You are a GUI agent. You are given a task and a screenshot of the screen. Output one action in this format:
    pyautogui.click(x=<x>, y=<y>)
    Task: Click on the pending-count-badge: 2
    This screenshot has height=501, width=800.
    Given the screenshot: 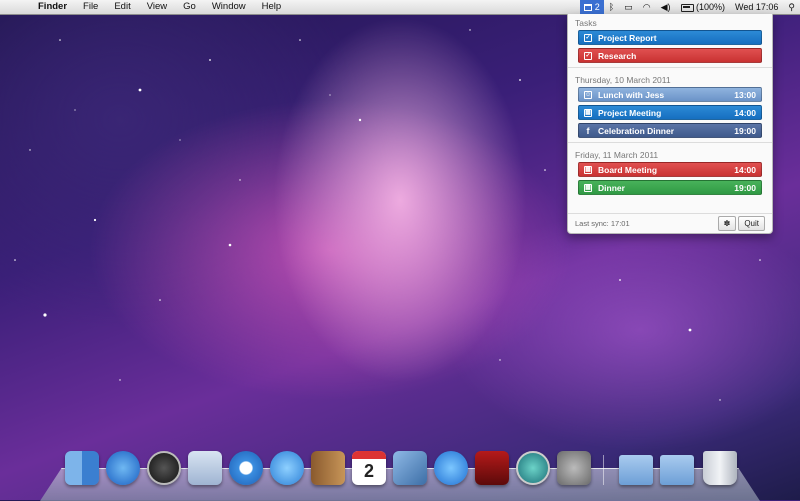 What is the action you would take?
    pyautogui.click(x=597, y=7)
    